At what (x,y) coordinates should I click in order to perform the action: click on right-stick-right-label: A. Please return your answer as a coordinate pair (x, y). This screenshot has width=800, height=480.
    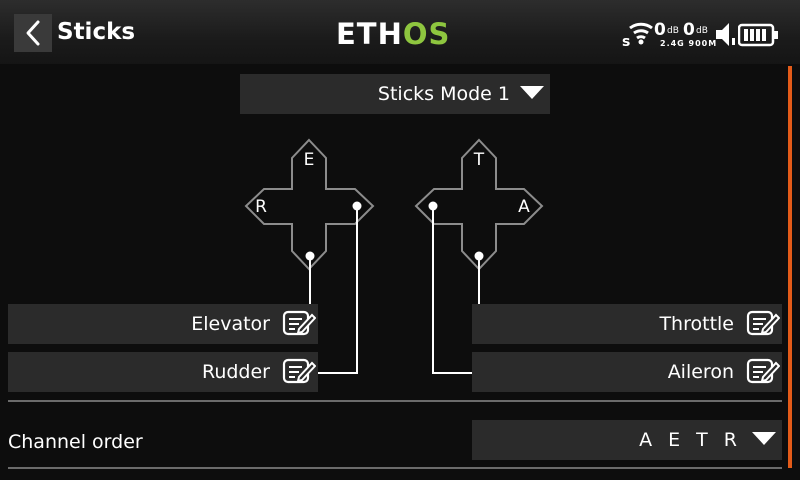
    Looking at the image, I should click on (524, 207).